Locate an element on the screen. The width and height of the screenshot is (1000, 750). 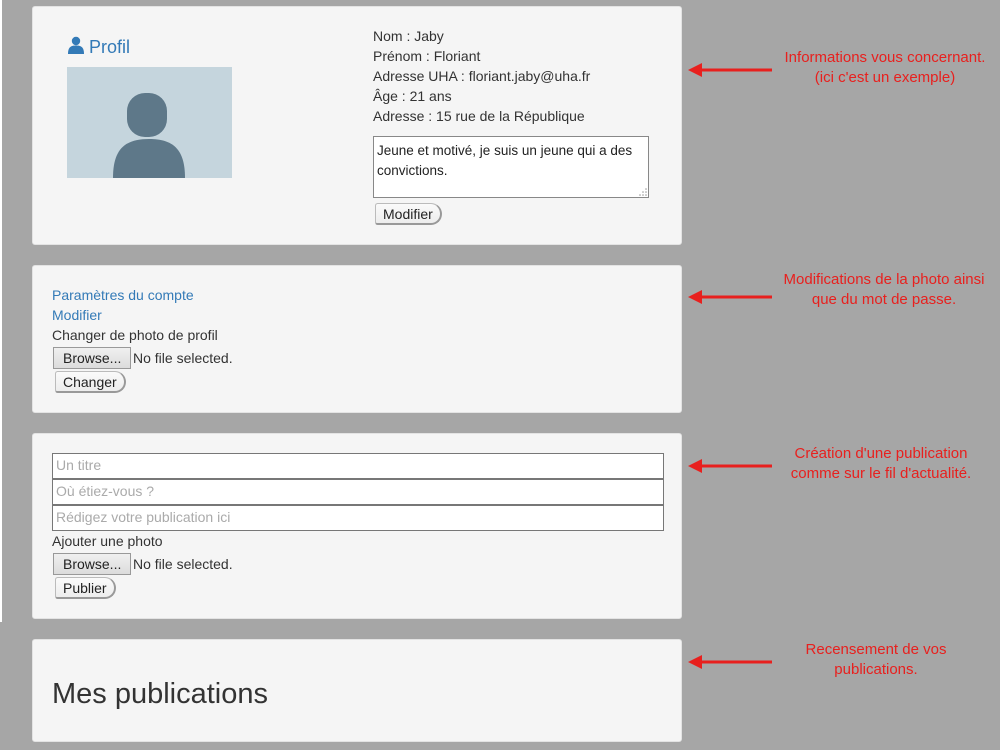
publish-file-status: No file selected. is located at coordinates (183, 564).